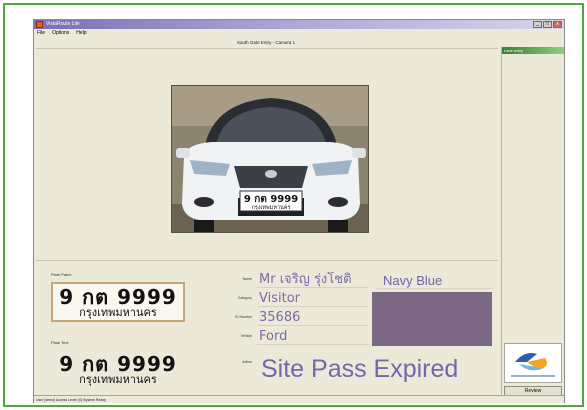 This screenshot has width=587, height=410. What do you see at coordinates (313, 318) in the screenshot?
I see `id-number-value: 35686` at bounding box center [313, 318].